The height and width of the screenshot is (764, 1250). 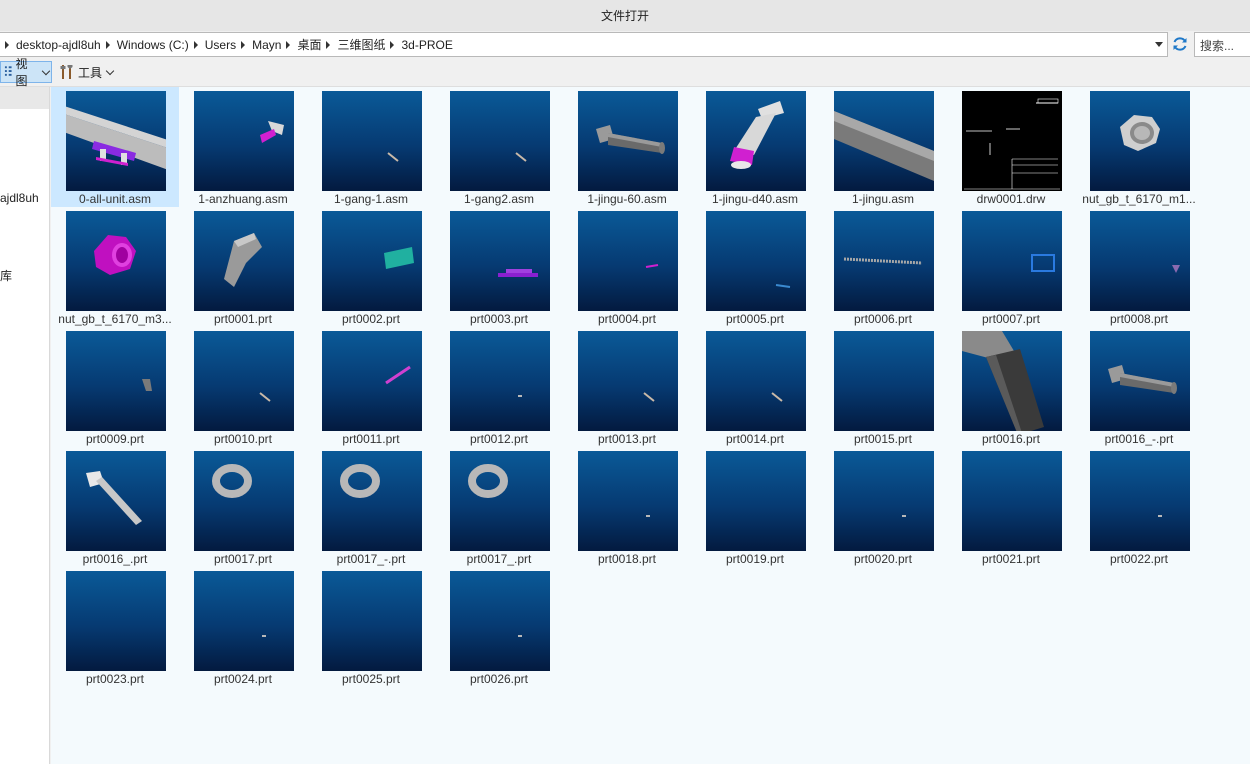 I want to click on breadcrumb-item: desktop-ajdl8uh, so click(x=58, y=45).